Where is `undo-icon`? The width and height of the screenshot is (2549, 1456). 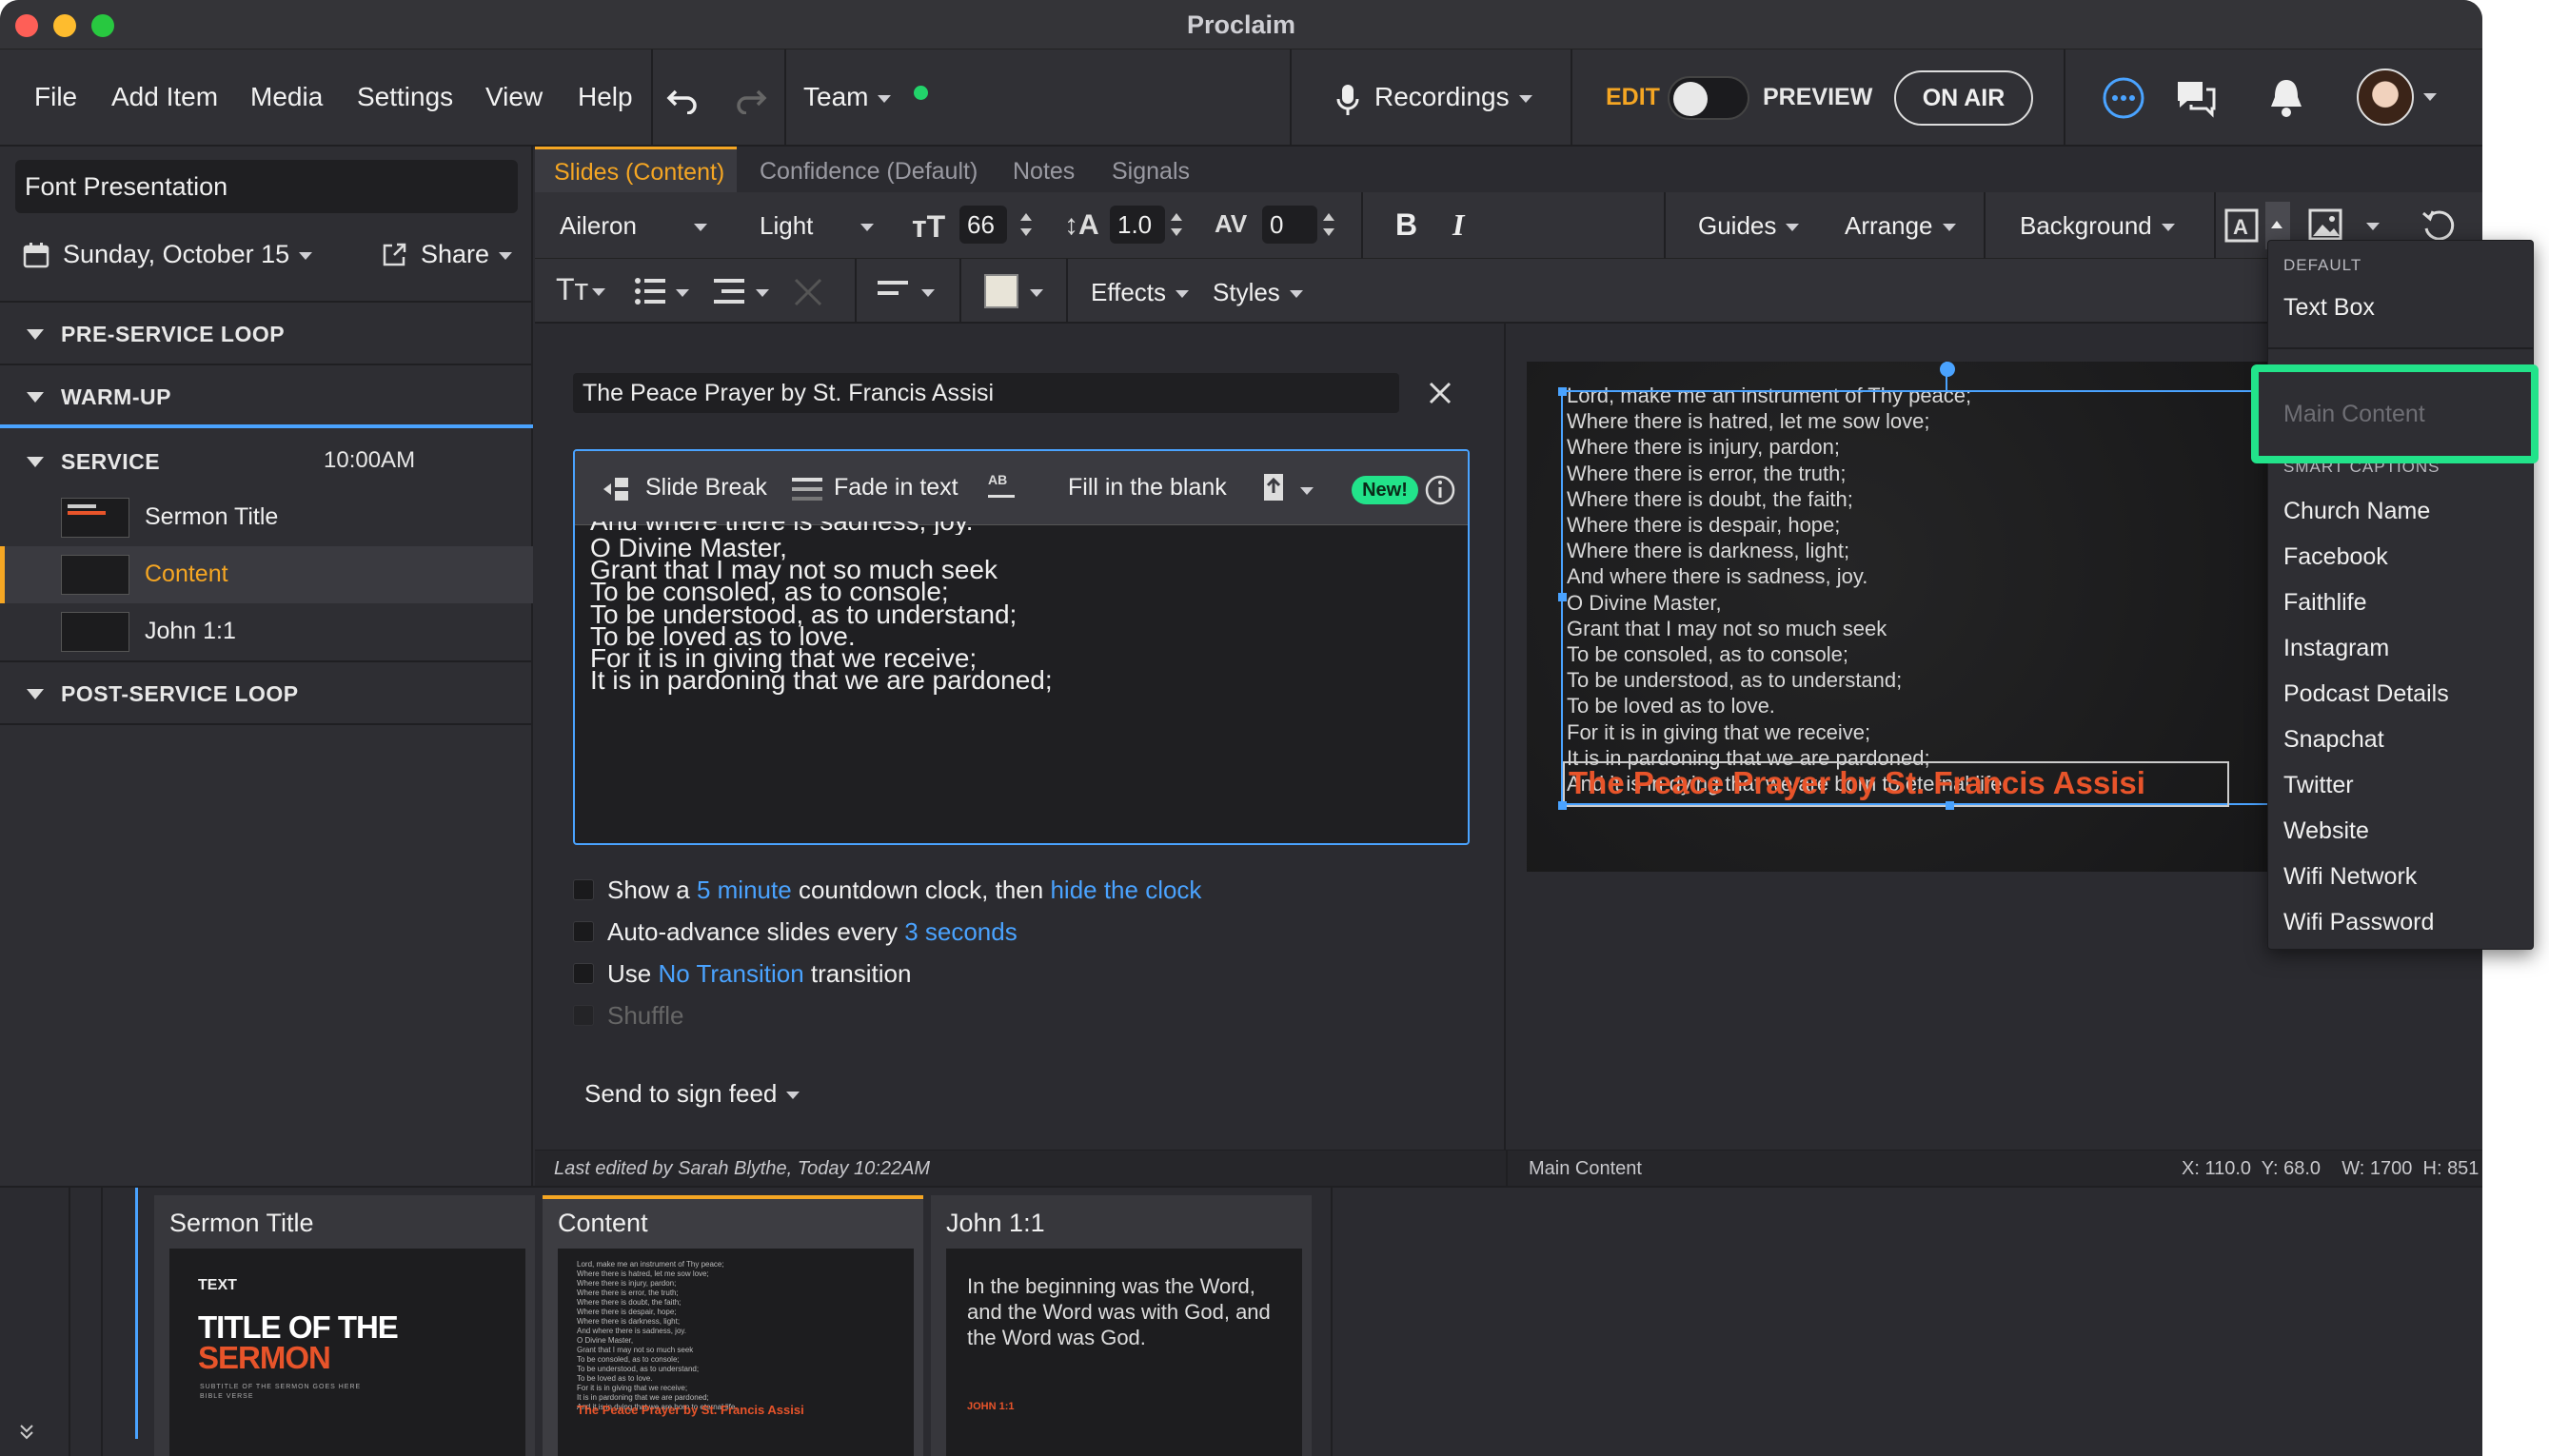
undo-icon is located at coordinates (684, 99).